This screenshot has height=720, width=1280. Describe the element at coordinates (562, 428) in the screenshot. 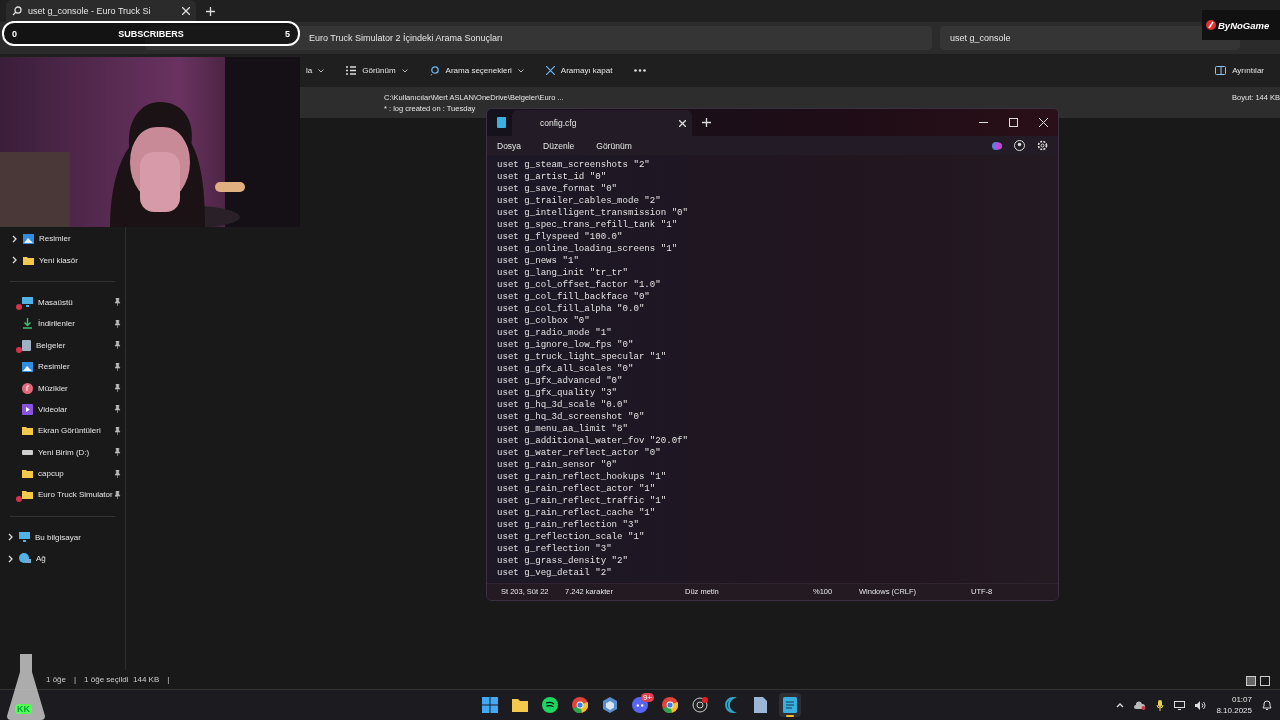

I see `code-line: uset g_menu_aa_limit "8"` at that location.